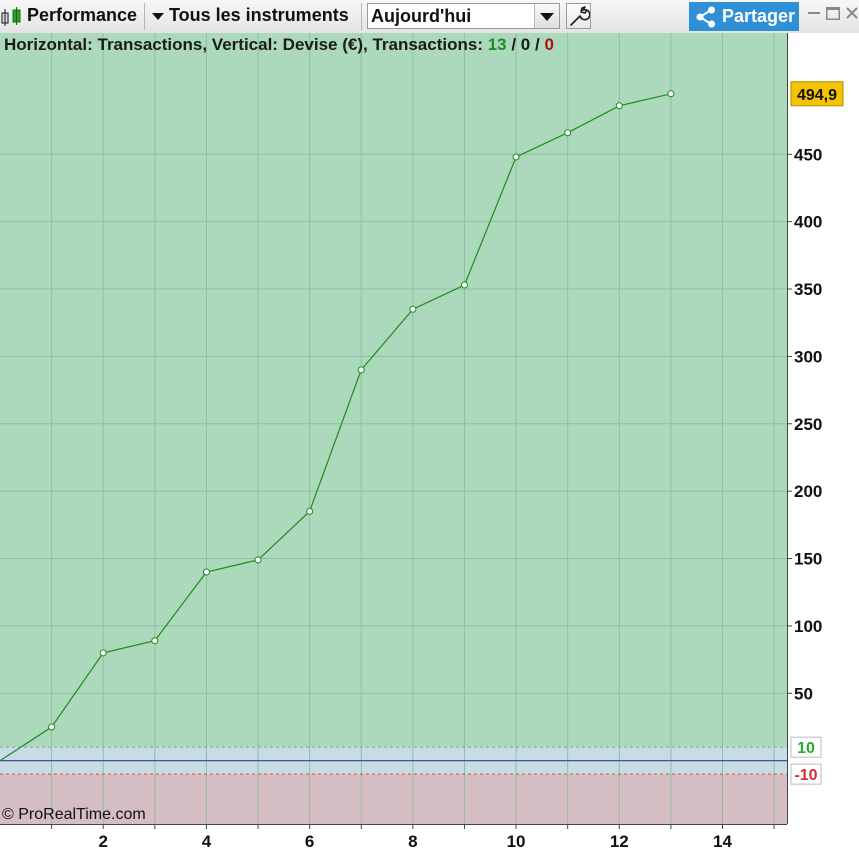 This screenshot has width=859, height=853. I want to click on y-tick-label: 350, so click(808, 289).